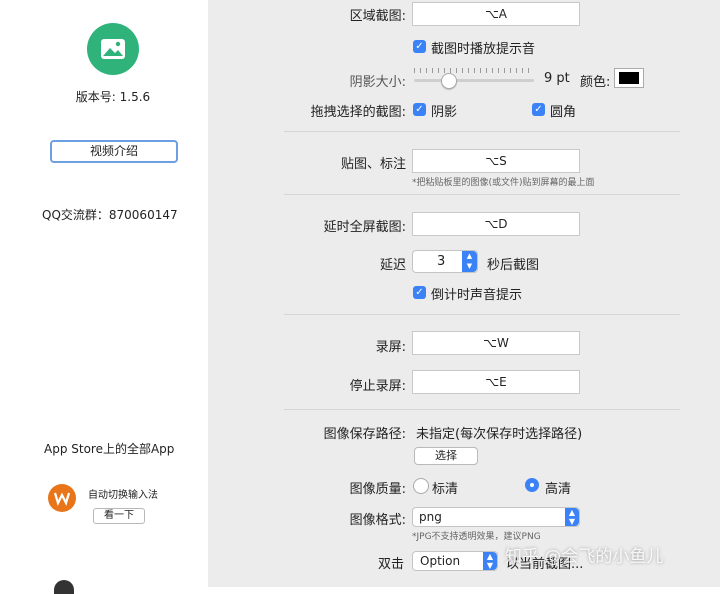  What do you see at coordinates (444, 112) in the screenshot?
I see `shadow-checkbox-label: 阴影` at bounding box center [444, 112].